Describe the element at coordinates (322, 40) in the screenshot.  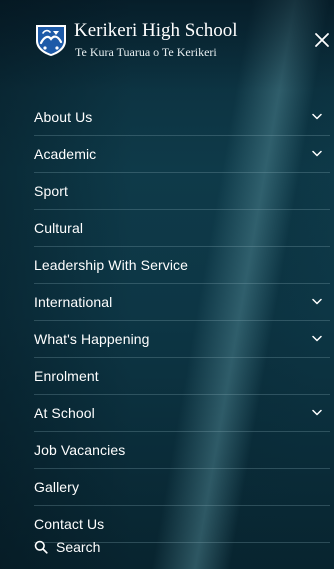
I see `close-icon` at that location.